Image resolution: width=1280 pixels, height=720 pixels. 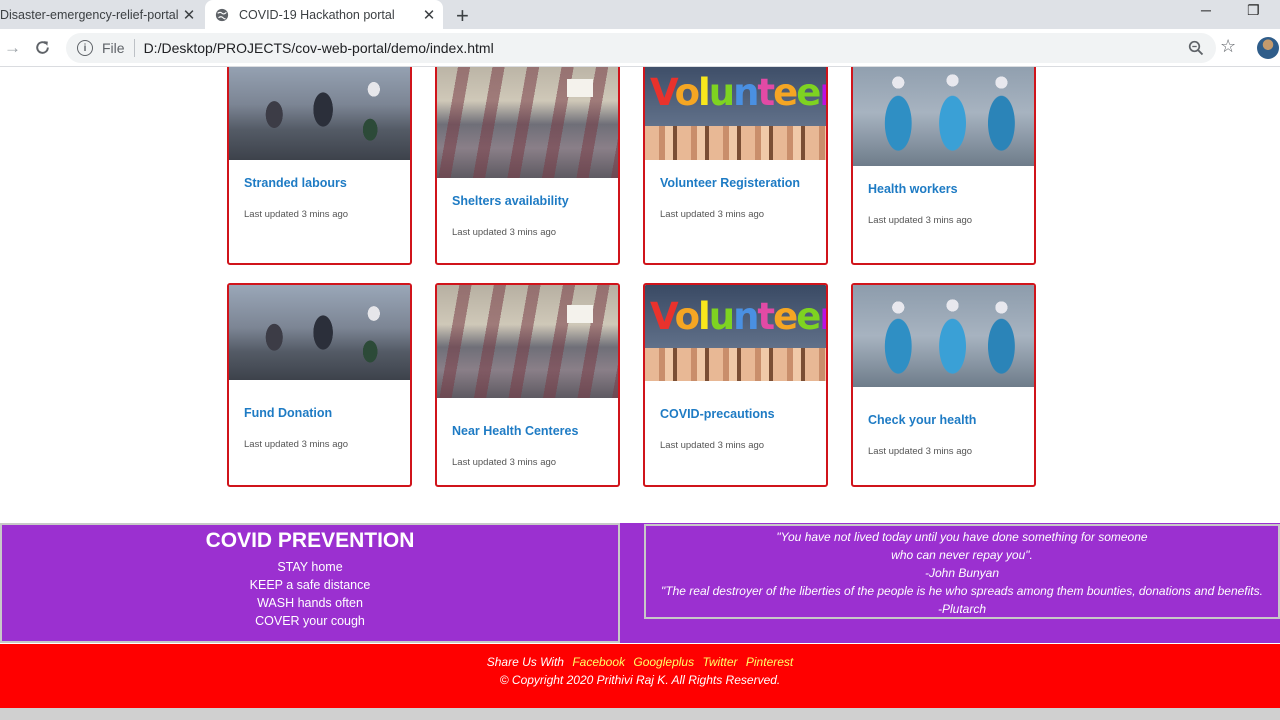 I want to click on tab-title: Disaster-emergency-relief-portal, so click(x=89, y=14).